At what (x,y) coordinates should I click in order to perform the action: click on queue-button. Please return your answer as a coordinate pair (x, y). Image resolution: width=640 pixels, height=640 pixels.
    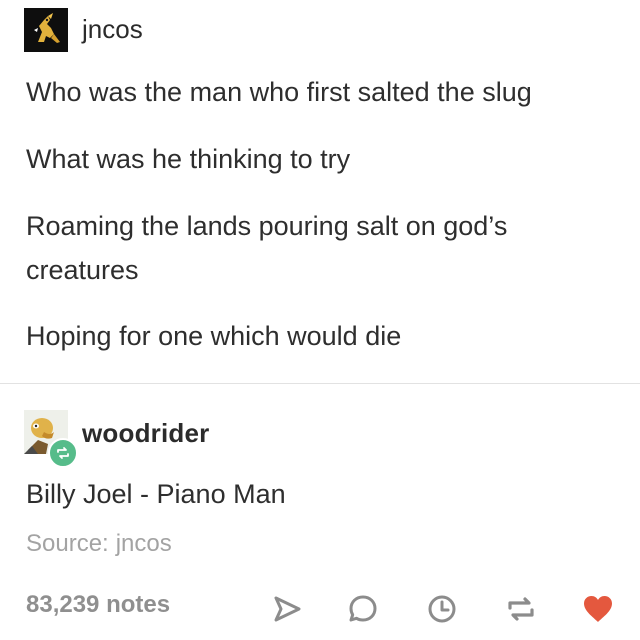
    Looking at the image, I should click on (442, 609).